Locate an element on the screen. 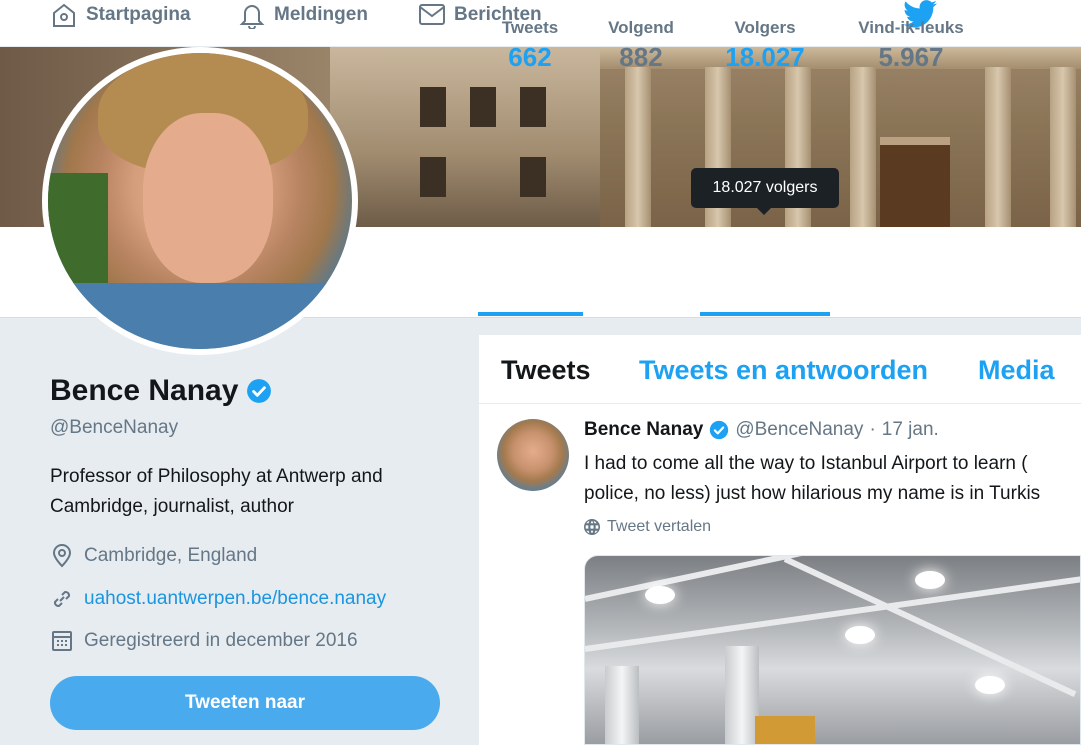 Image resolution: width=1081 pixels, height=745 pixels. stat-tweets-value: 662 is located at coordinates (530, 57).